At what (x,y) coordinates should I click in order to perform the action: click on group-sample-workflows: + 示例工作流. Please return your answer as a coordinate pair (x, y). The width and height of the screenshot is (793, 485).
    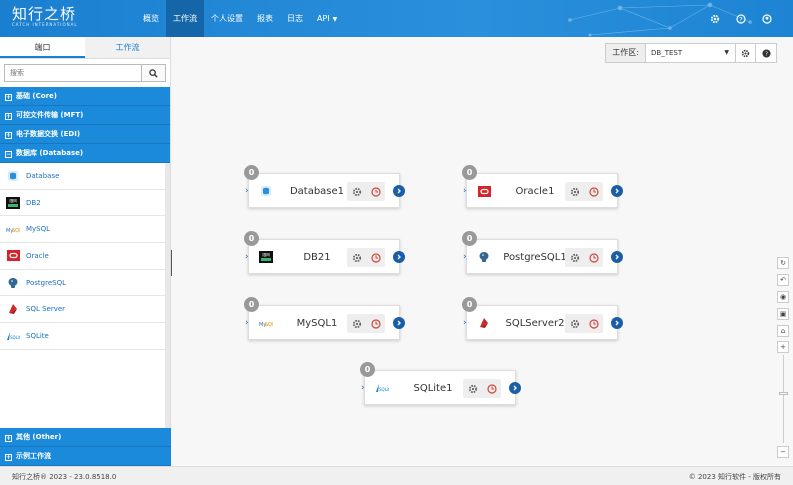
    Looking at the image, I should click on (85, 456).